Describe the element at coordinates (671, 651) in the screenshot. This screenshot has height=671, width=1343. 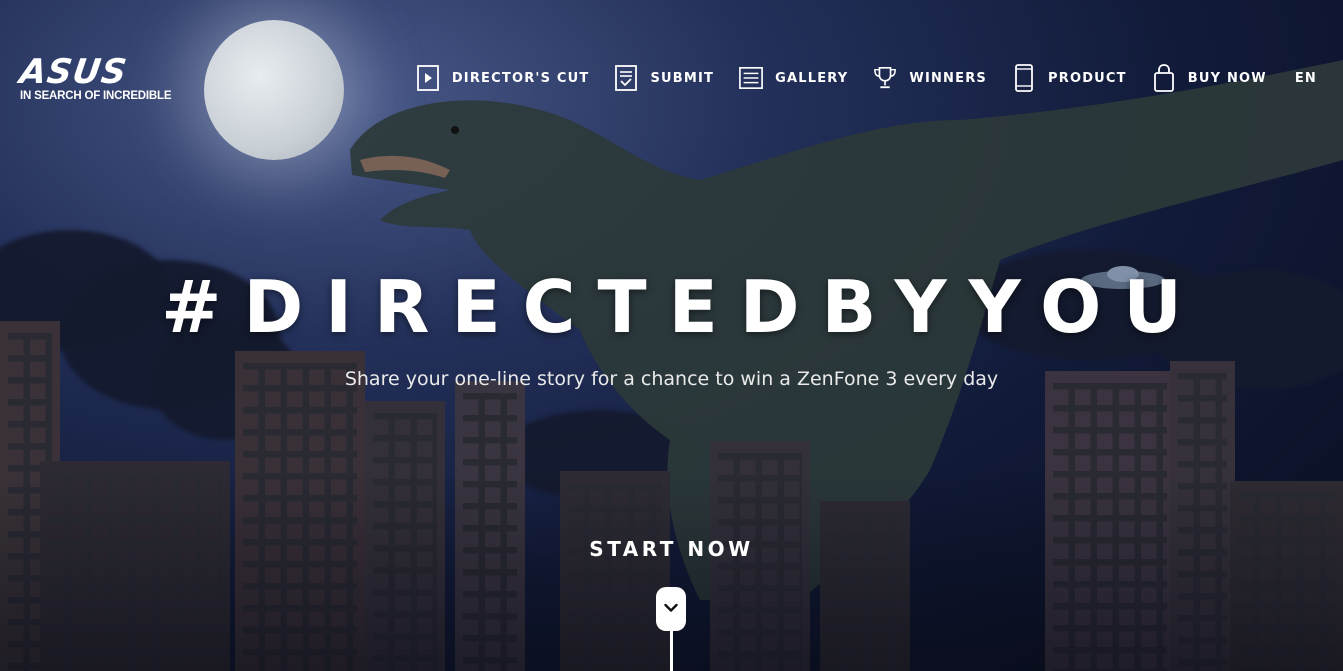
I see `scroll-indicator-line` at that location.